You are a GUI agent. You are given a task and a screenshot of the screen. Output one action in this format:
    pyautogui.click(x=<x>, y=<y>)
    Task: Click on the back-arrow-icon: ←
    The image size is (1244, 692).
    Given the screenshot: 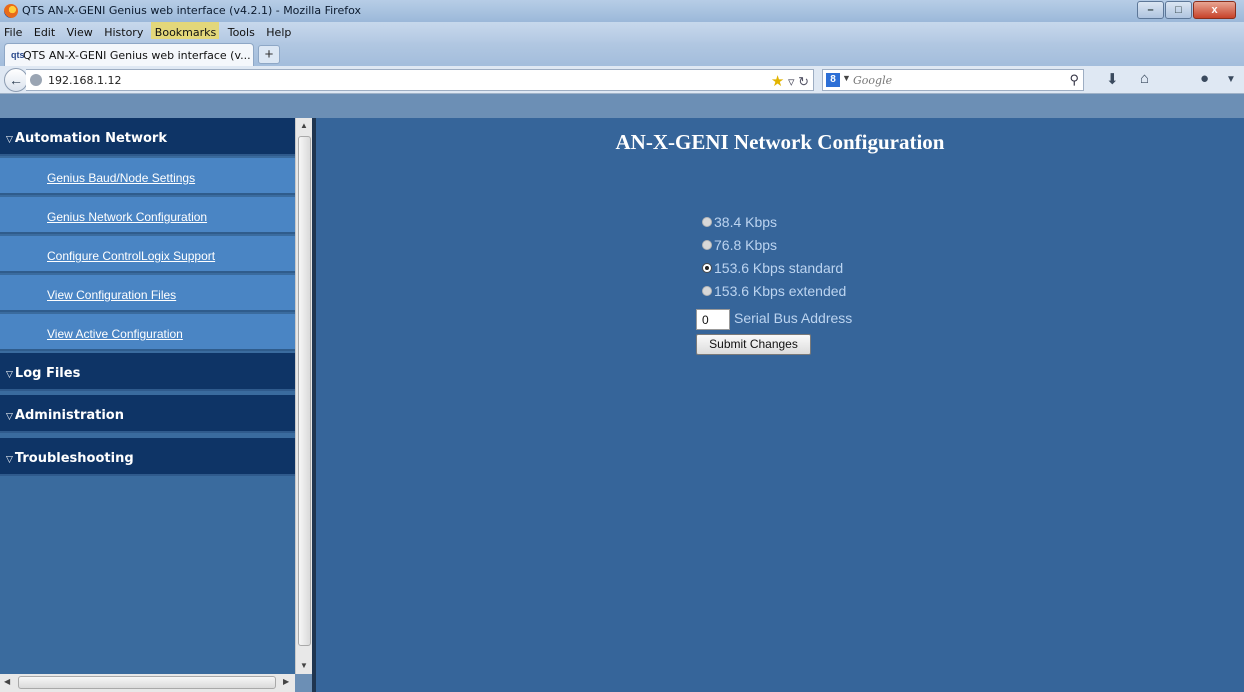 What is the action you would take?
    pyautogui.click(x=16, y=80)
    